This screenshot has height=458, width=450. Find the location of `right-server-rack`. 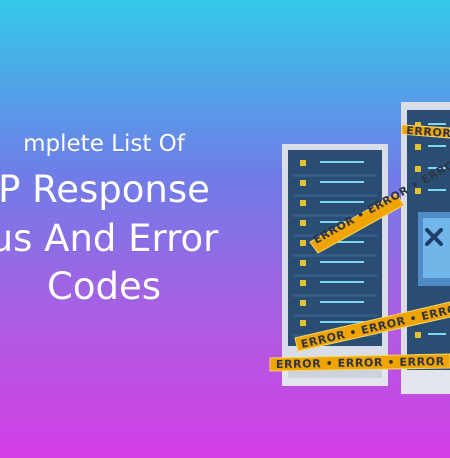

right-server-rack is located at coordinates (425, 248).